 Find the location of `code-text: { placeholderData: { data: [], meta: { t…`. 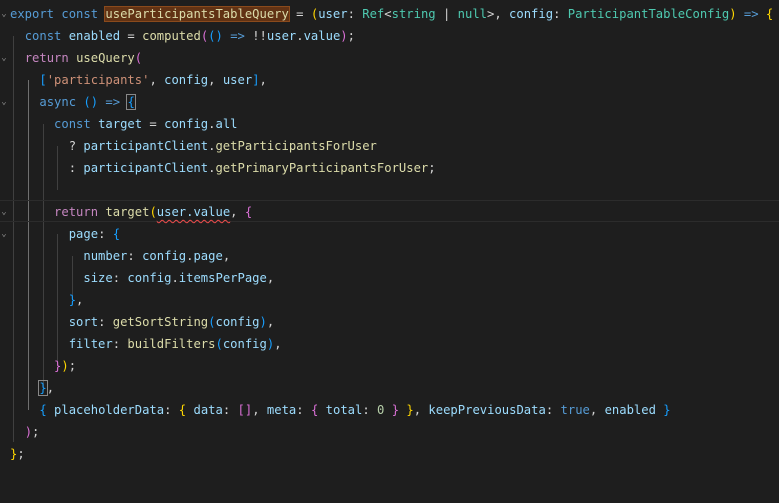

code-text: { placeholderData: { data: [], meta: { t… is located at coordinates (340, 410).